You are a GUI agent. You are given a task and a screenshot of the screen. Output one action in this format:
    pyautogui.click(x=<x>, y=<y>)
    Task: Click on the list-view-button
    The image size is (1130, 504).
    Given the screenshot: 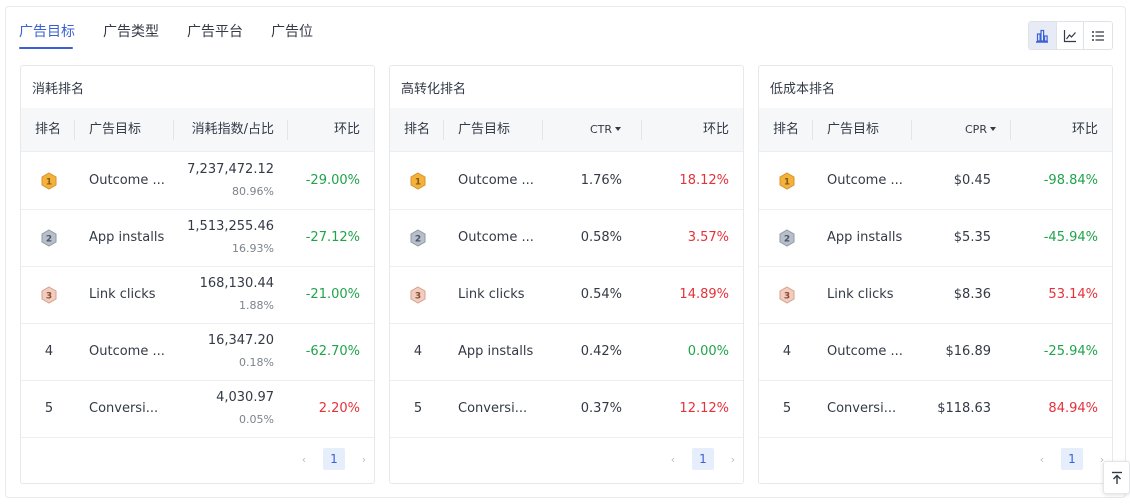 What is the action you would take?
    pyautogui.click(x=1098, y=35)
    